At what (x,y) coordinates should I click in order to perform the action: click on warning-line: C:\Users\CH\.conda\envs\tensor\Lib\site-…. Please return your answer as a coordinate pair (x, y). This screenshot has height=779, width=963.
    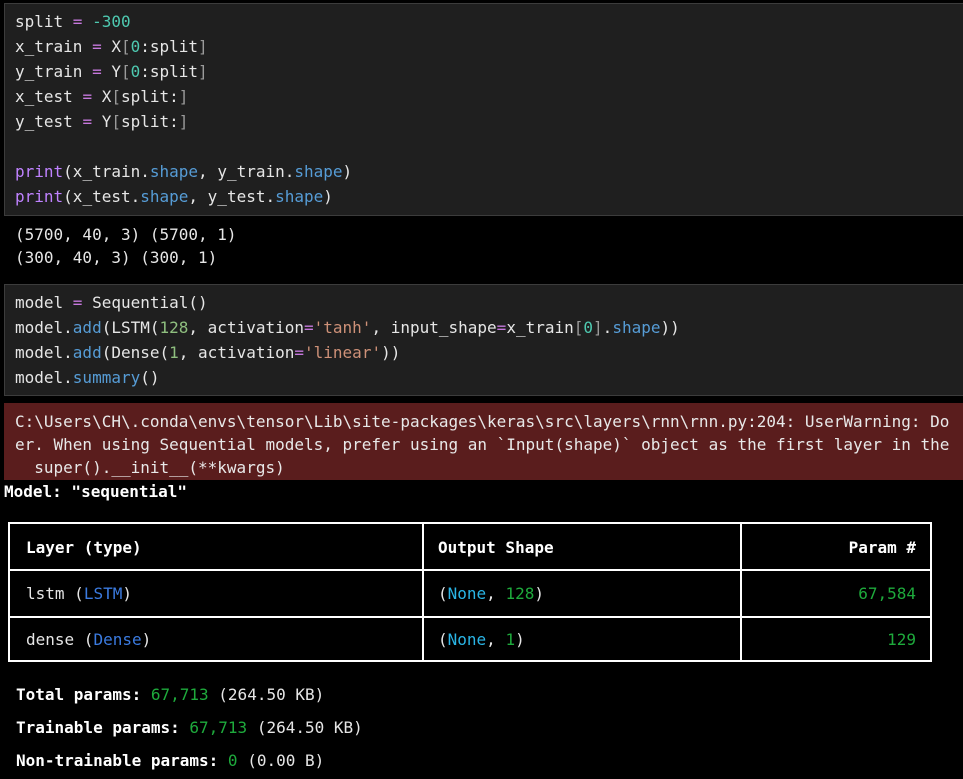
    Looking at the image, I should click on (482, 421).